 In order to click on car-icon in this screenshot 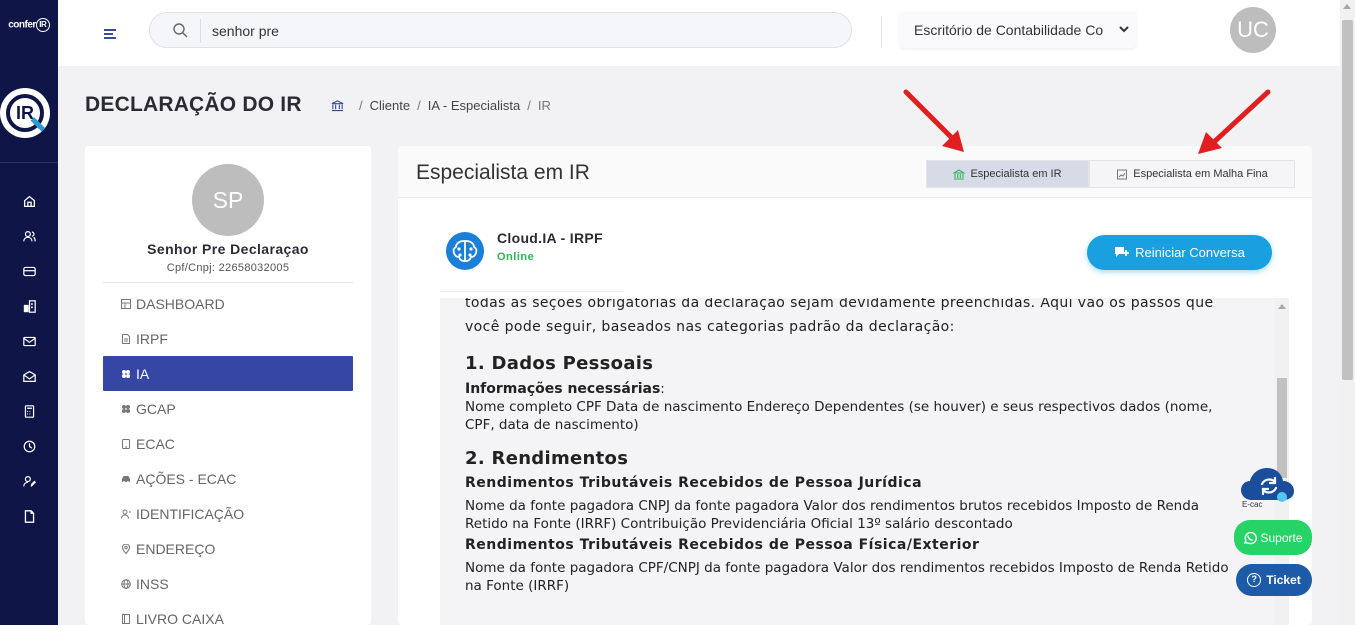, I will do `click(126, 479)`.